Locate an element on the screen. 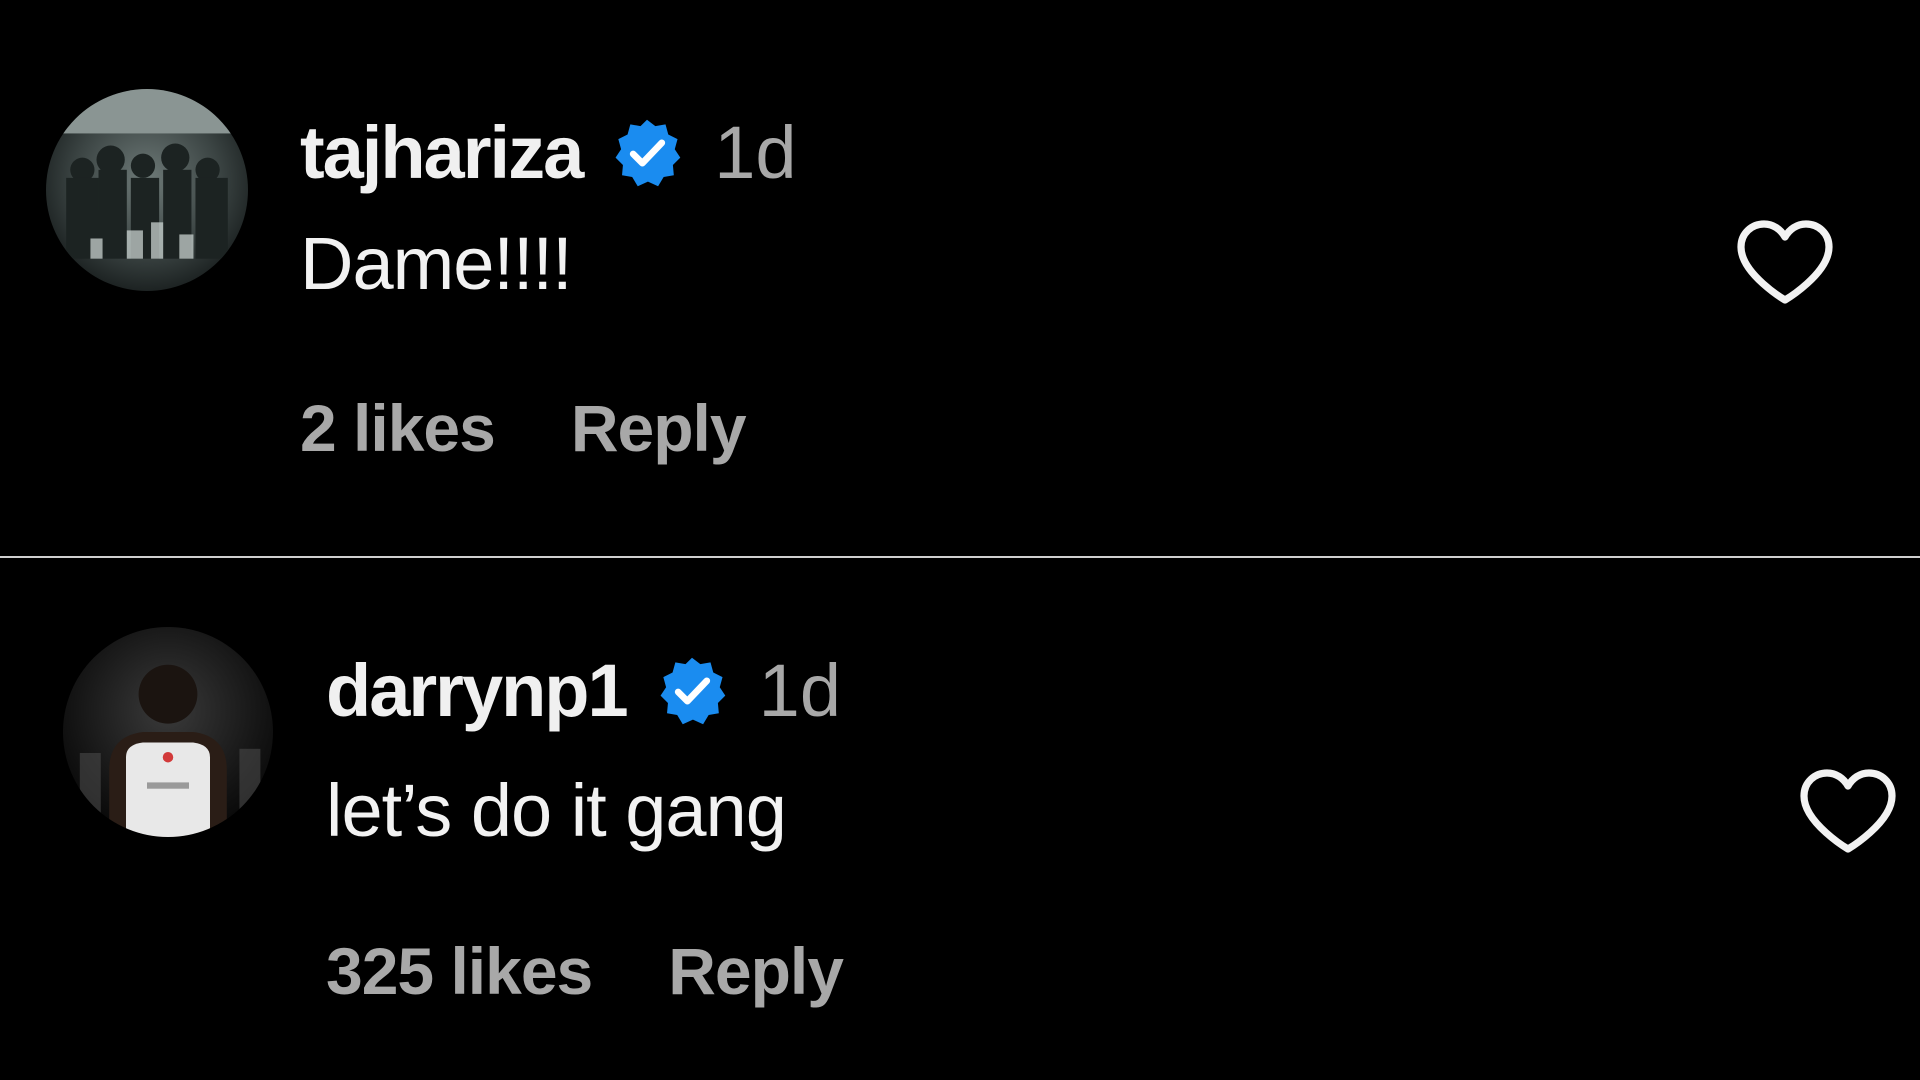 The width and height of the screenshot is (1920, 1080). comment-text: Dame!!!! is located at coordinates (436, 263).